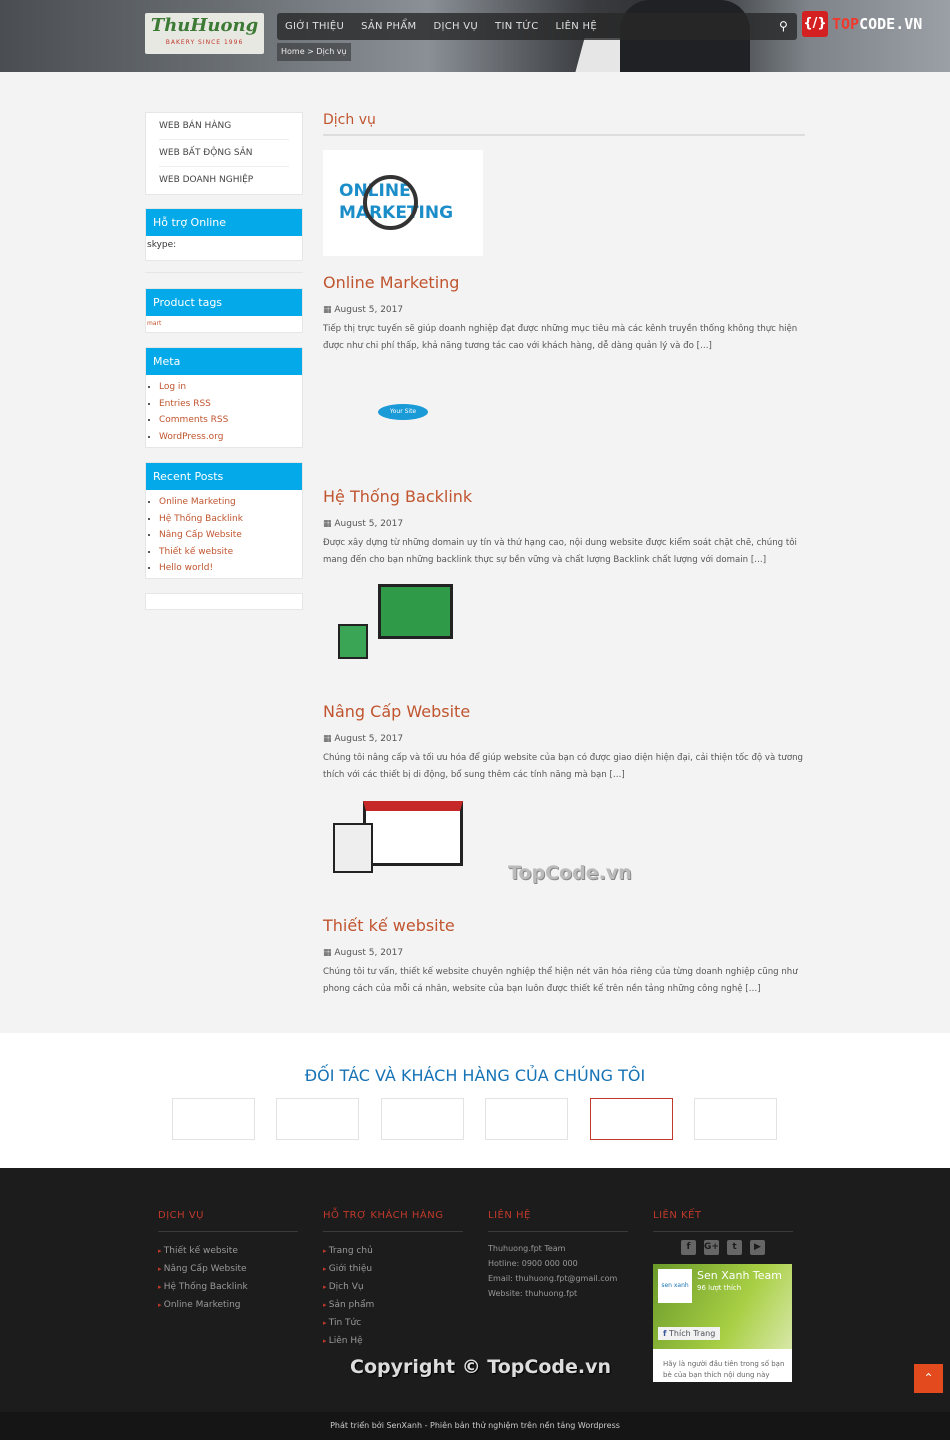  Describe the element at coordinates (533, 1263) in the screenshot. I see `contact-hotline: Hotline: 0900 000 000` at that location.